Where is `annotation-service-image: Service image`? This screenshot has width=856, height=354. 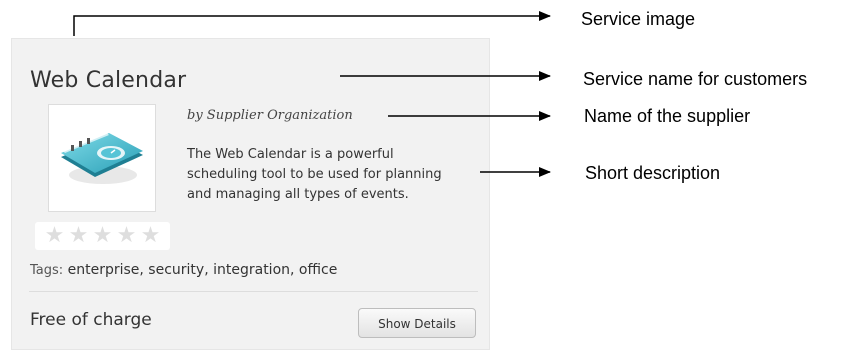
annotation-service-image: Service image is located at coordinates (638, 19).